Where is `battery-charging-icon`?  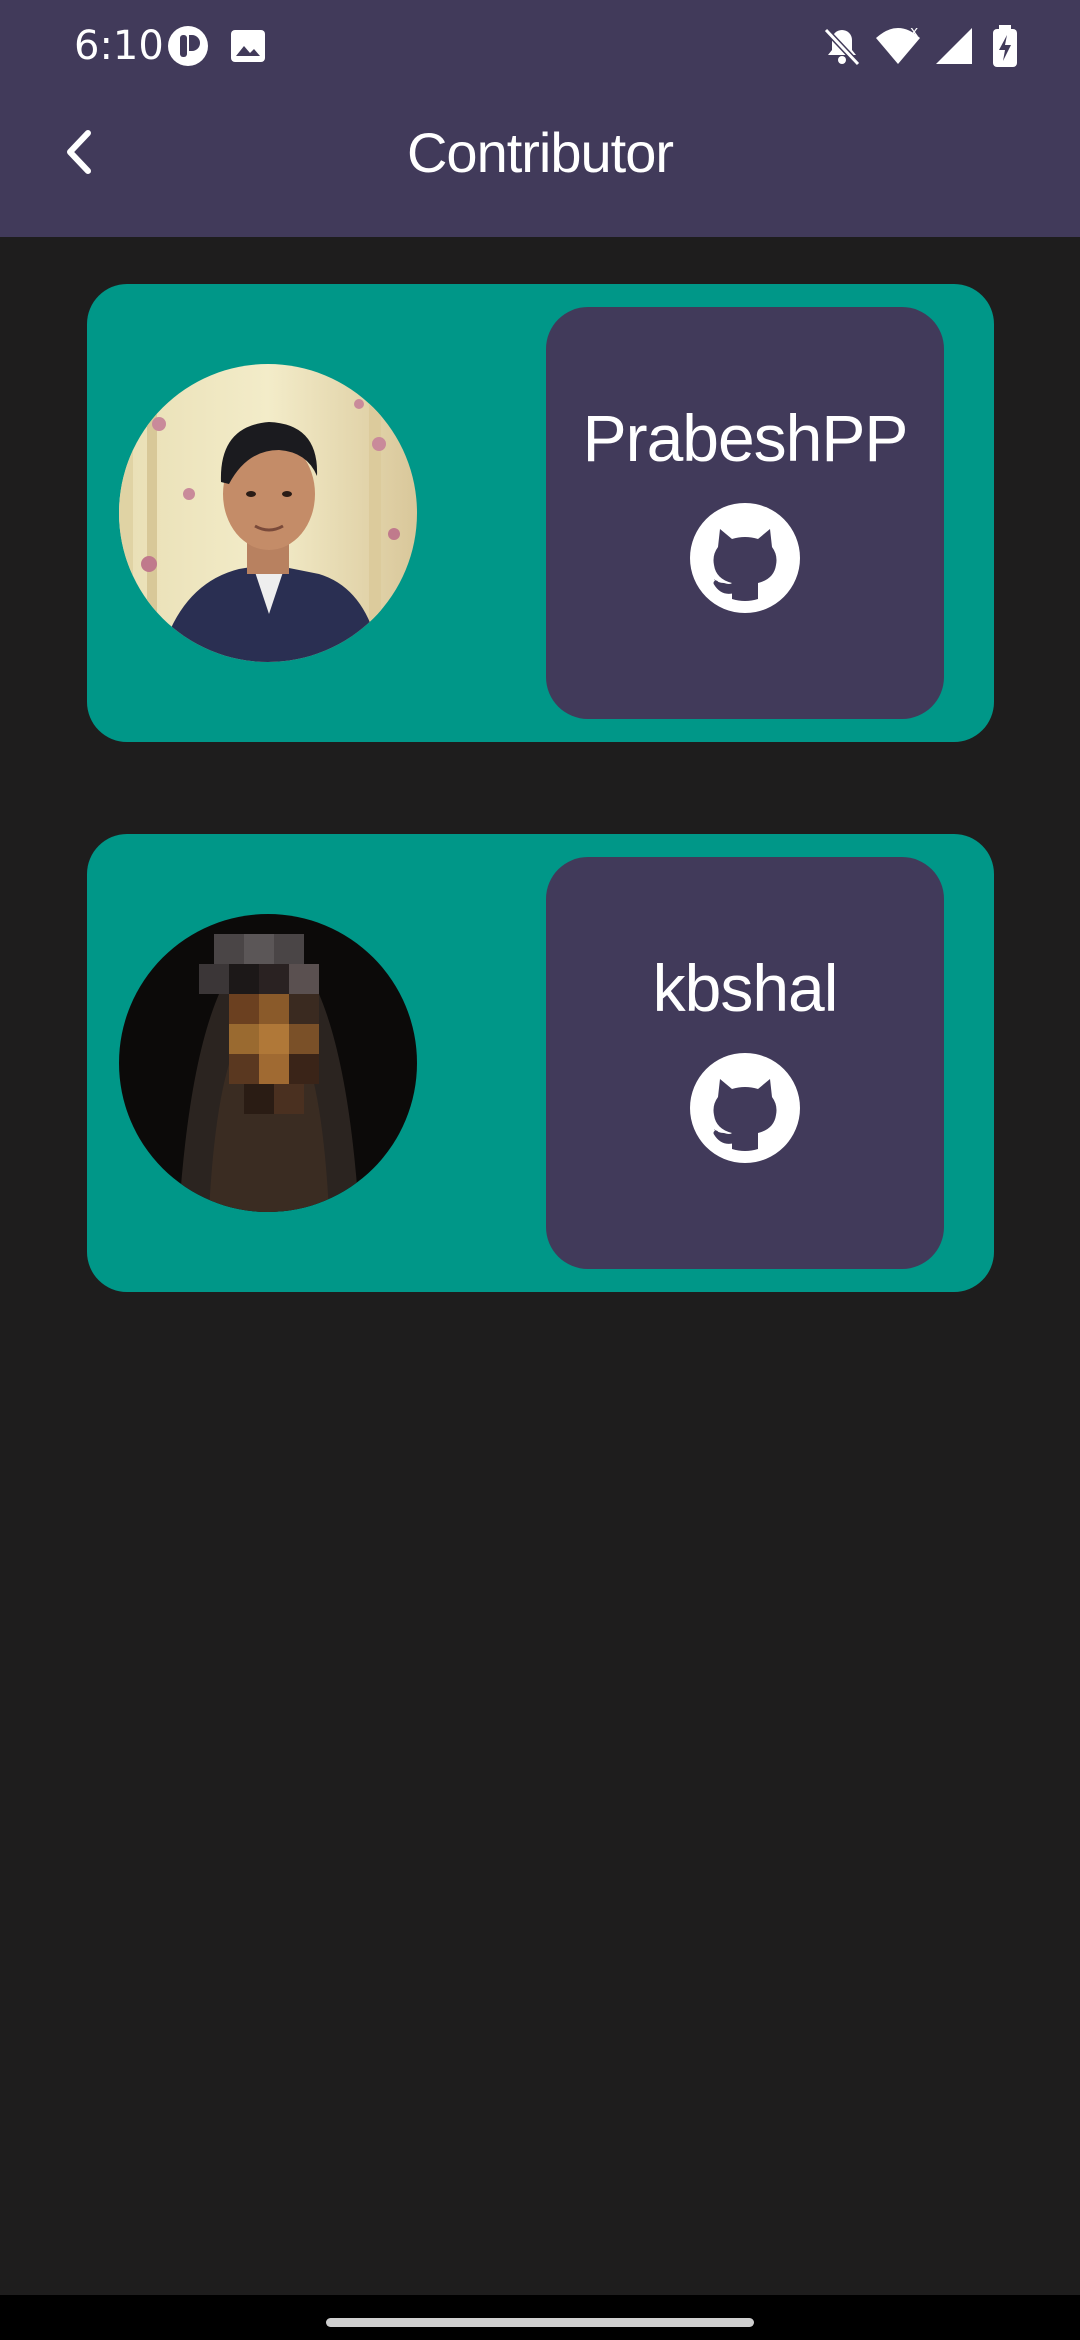 battery-charging-icon is located at coordinates (1005, 46).